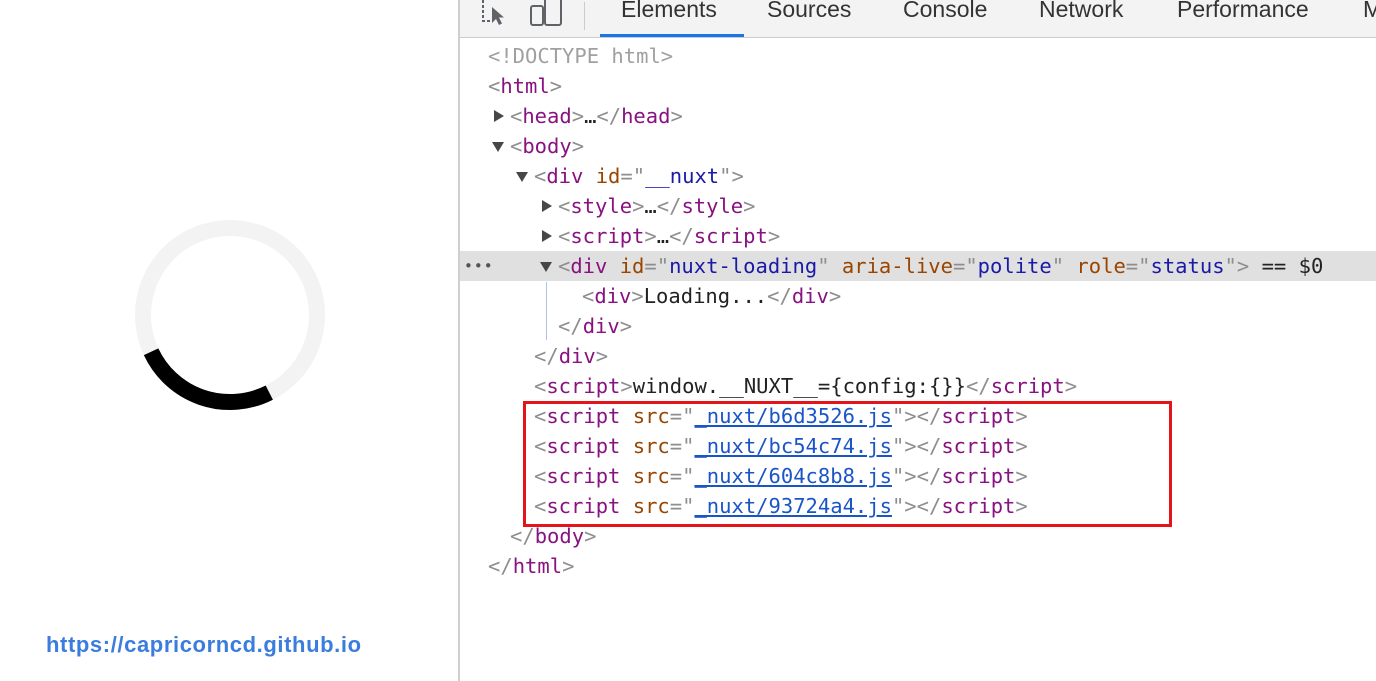  Describe the element at coordinates (672, 35) in the screenshot. I see `active-tab-indicator` at that location.